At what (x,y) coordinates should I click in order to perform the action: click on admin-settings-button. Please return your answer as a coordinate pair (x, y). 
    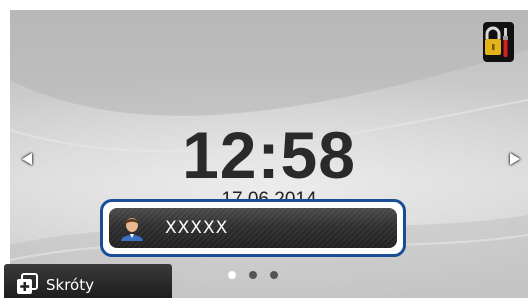
    Looking at the image, I should click on (498, 42).